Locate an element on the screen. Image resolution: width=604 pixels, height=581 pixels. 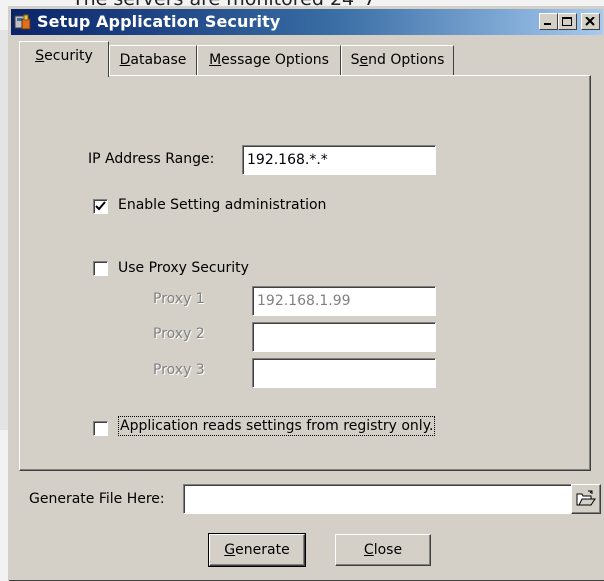
registry-only-checkbox is located at coordinates (100, 428).